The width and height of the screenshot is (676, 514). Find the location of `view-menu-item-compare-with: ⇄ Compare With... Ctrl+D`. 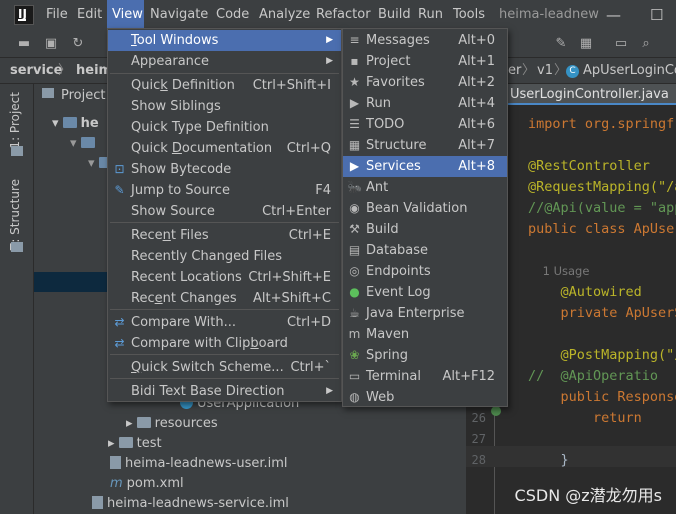

view-menu-item-compare-with: ⇄ Compare With... Ctrl+D is located at coordinates (224, 322).